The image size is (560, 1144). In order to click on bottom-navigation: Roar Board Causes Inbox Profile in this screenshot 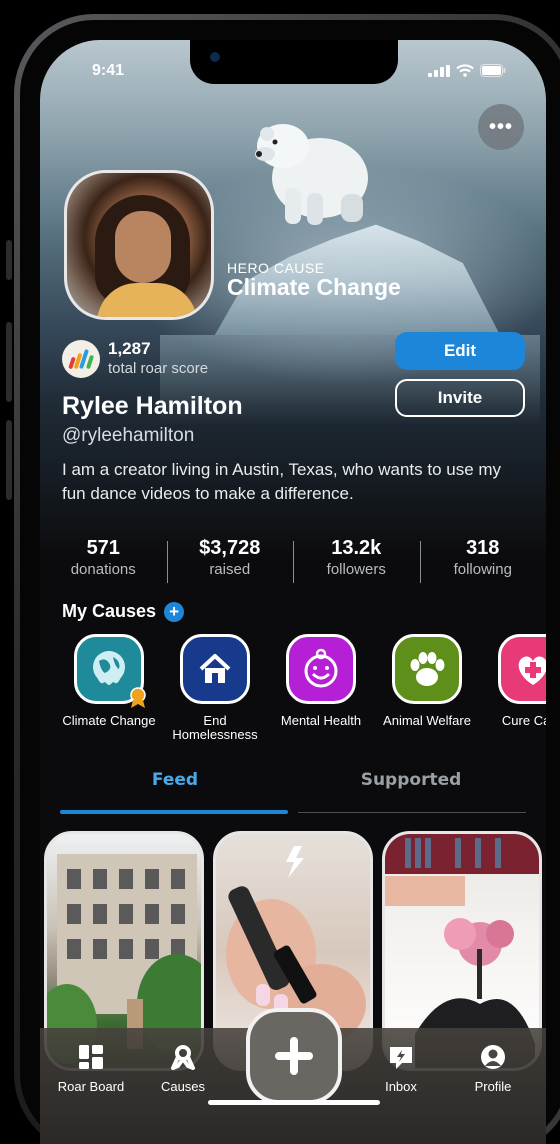, I will do `click(293, 1076)`.